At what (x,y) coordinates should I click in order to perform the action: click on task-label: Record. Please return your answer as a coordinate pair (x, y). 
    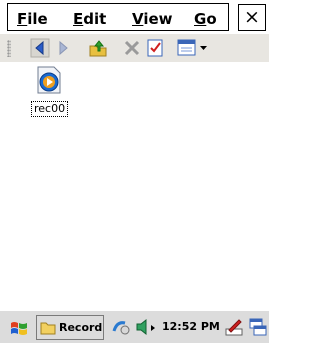
    Looking at the image, I should click on (81, 327).